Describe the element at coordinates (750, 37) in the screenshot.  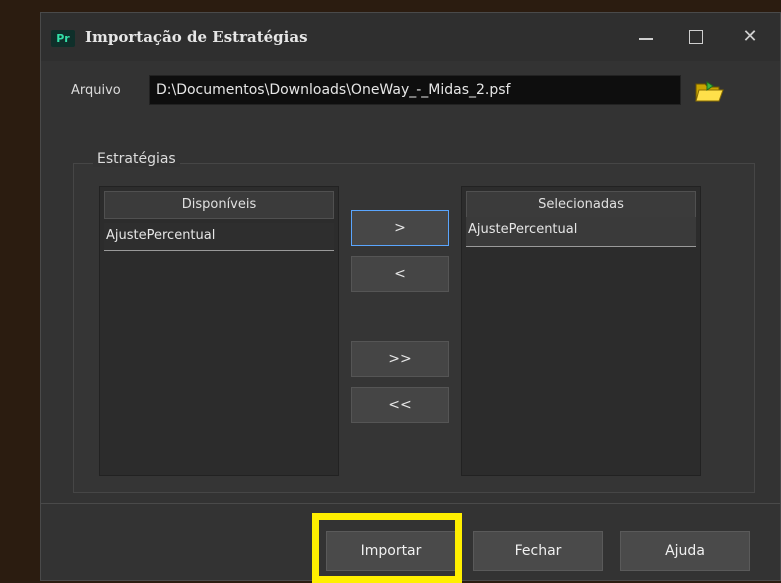
I see `close-icon: ✕` at that location.